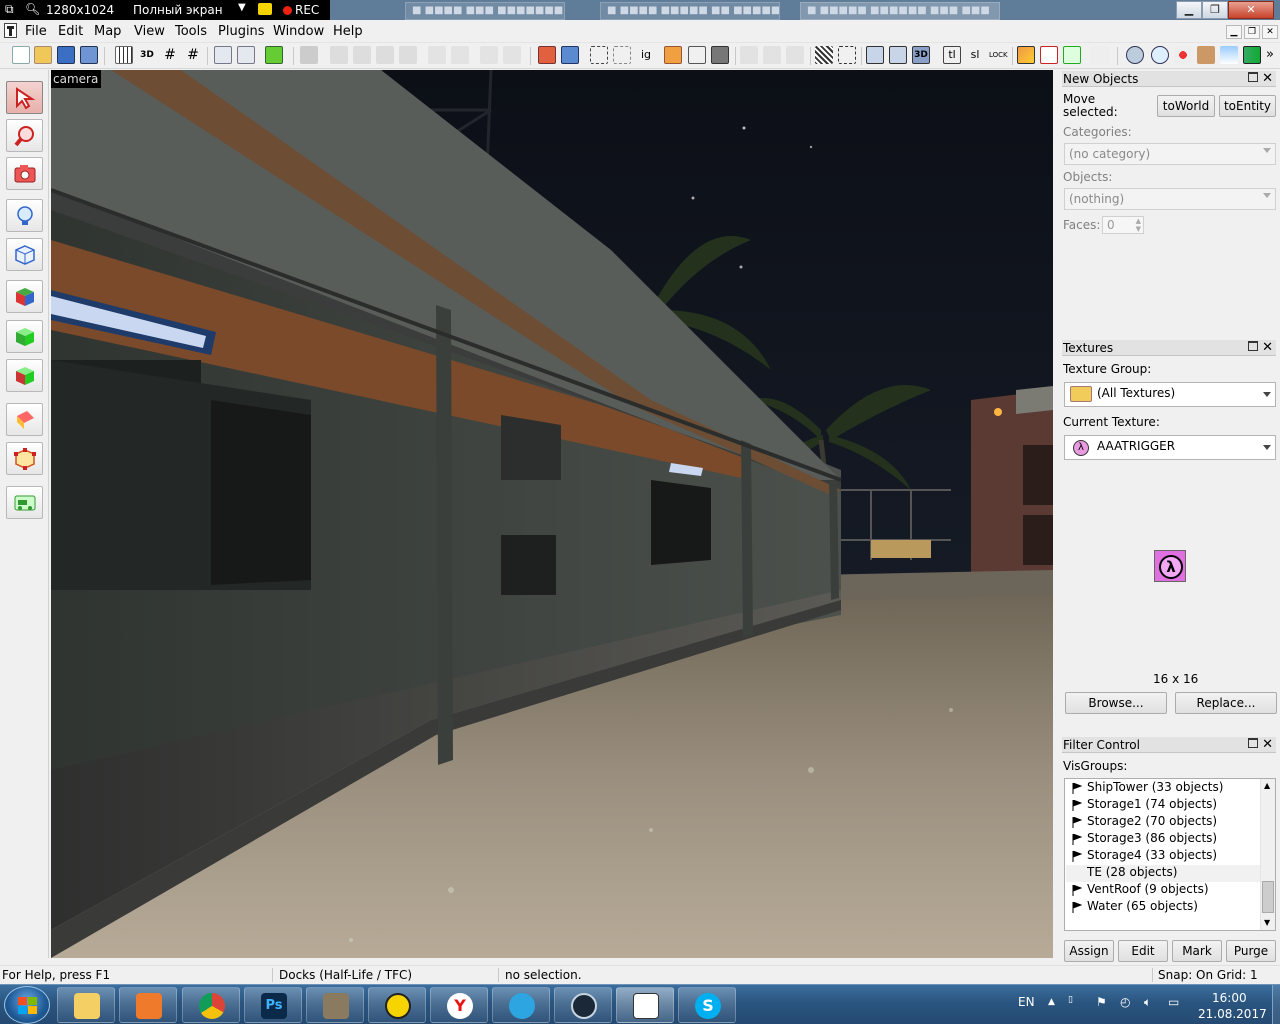 The width and height of the screenshot is (1280, 1024). What do you see at coordinates (489, 55) in the screenshot?
I see `rotate-left-icon` at bounding box center [489, 55].